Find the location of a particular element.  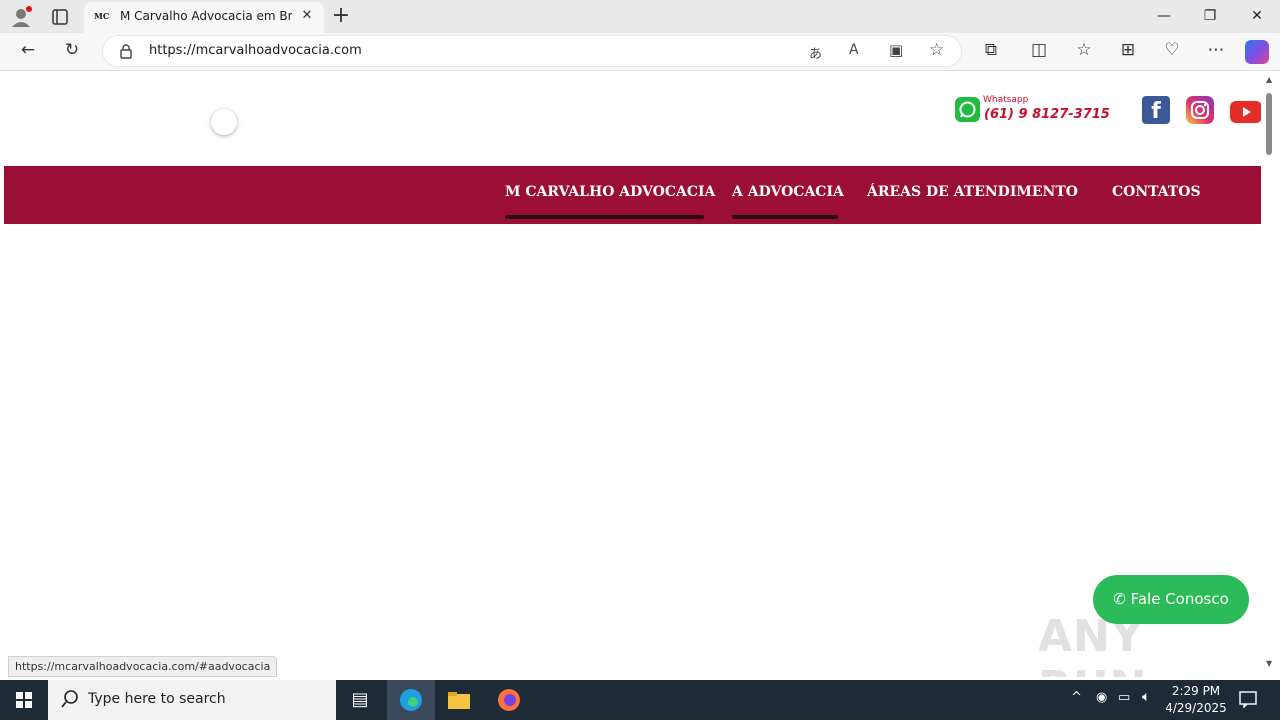

favorites-icon: ☆ is located at coordinates (1084, 50).